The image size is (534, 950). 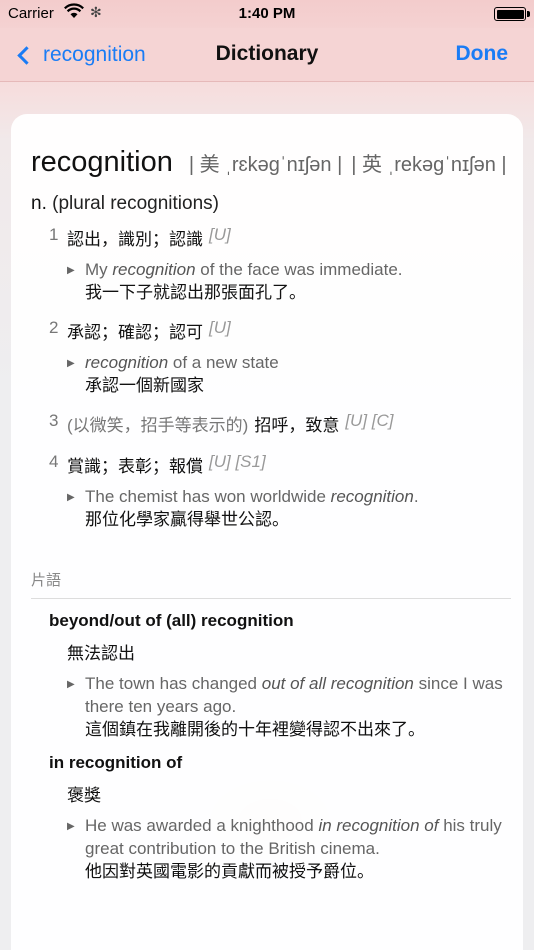 I want to click on sense-number: 1, so click(x=54, y=234).